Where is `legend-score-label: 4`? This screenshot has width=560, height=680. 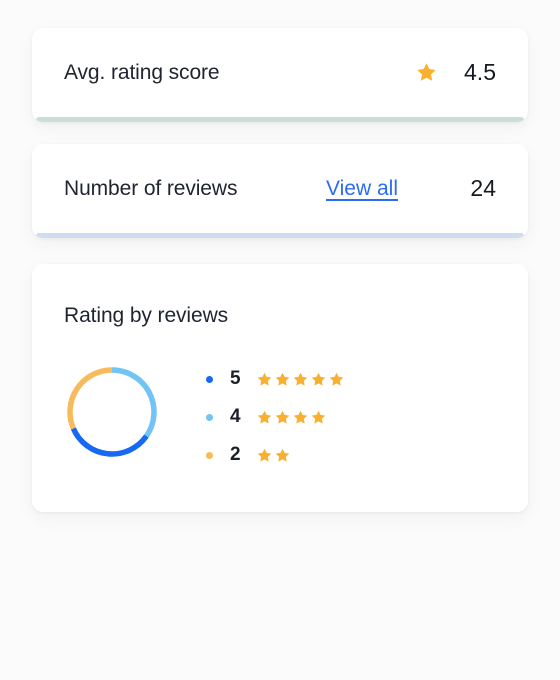
legend-score-label: 4 is located at coordinates (235, 416).